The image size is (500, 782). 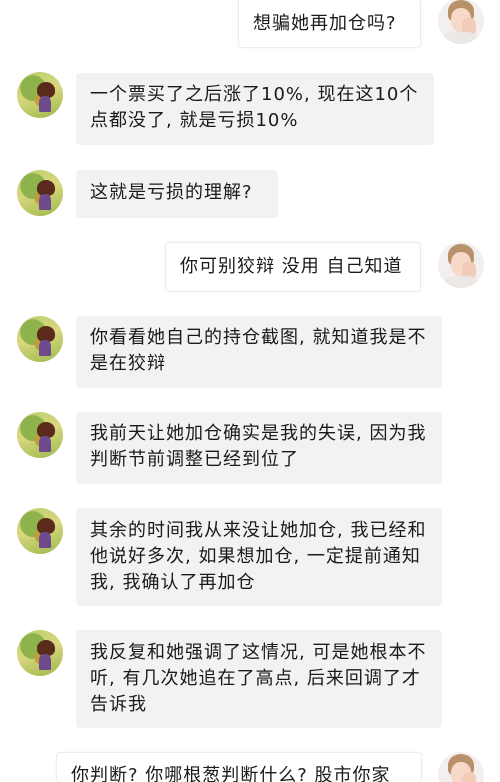 I want to click on message-bubble-left: 这就是亏损的理解?, so click(x=177, y=194).